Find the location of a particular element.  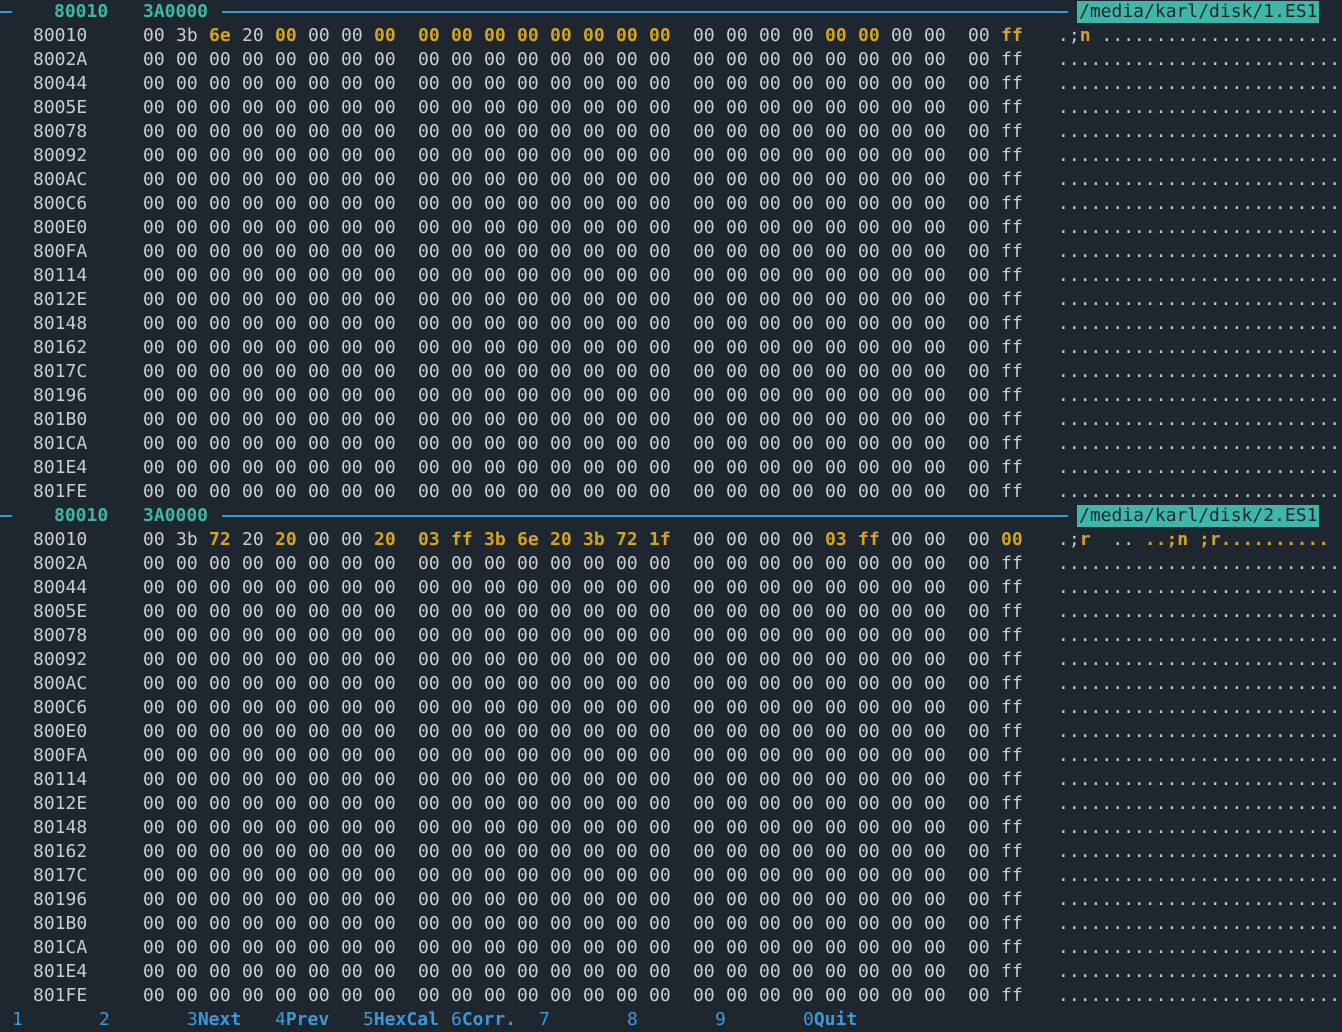

fkey-2: 2 is located at coordinates (104, 1020).